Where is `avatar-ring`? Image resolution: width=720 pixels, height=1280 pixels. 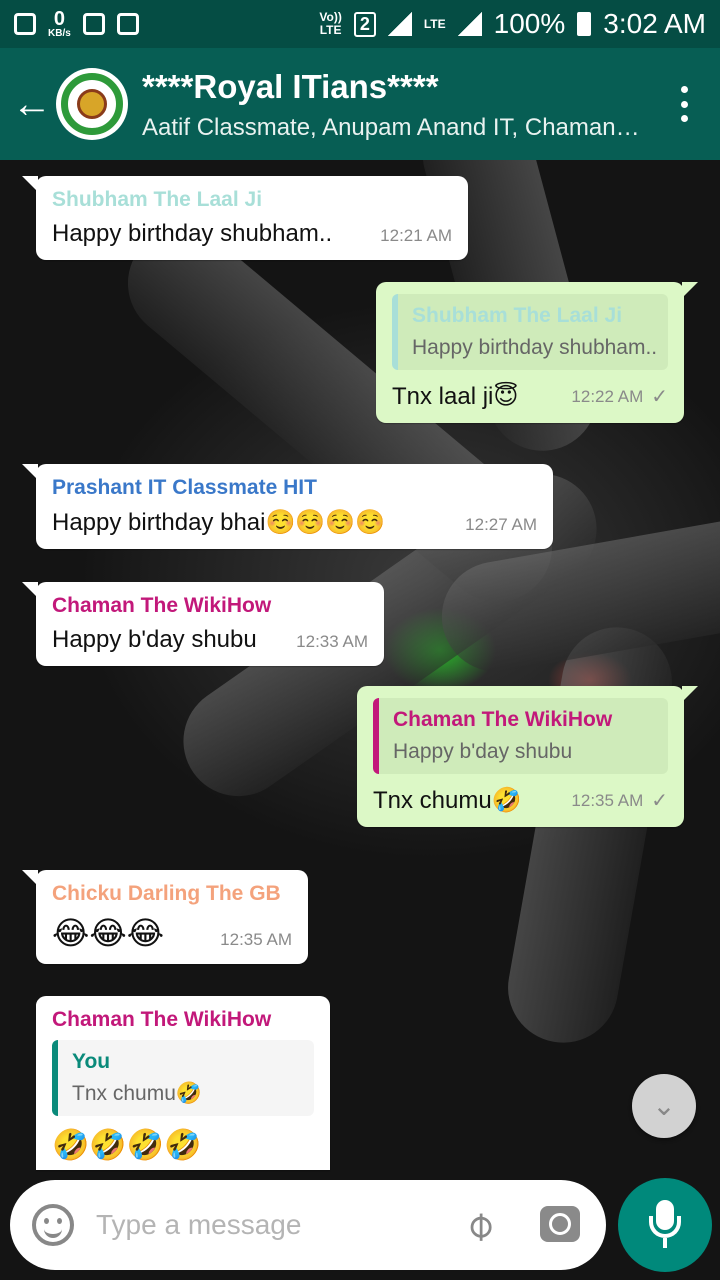
avatar-ring is located at coordinates (92, 104).